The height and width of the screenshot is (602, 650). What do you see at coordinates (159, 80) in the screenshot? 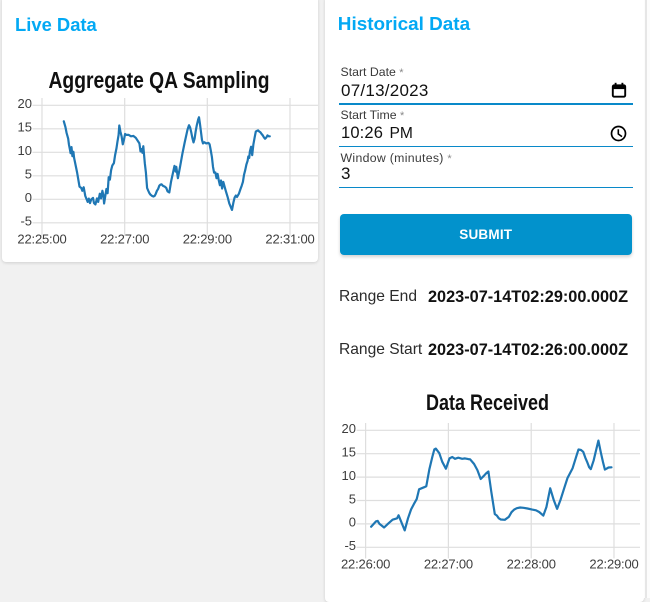
I see `svg-text: Aggregate QA Sampling` at bounding box center [159, 80].